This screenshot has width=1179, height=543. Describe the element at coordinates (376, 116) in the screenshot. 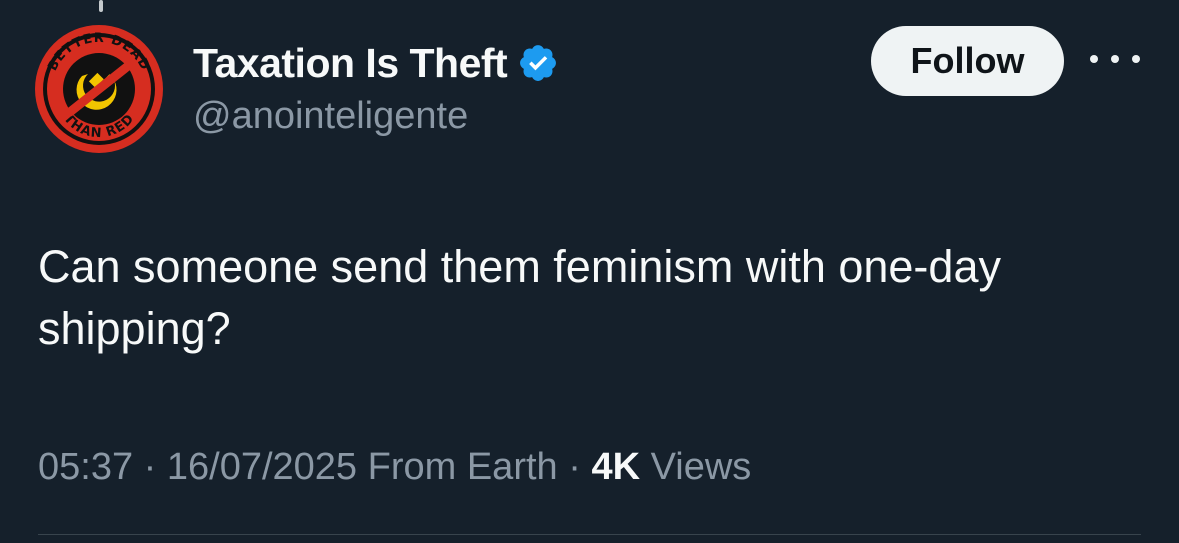

I see `user-handle: @anointeligente` at that location.